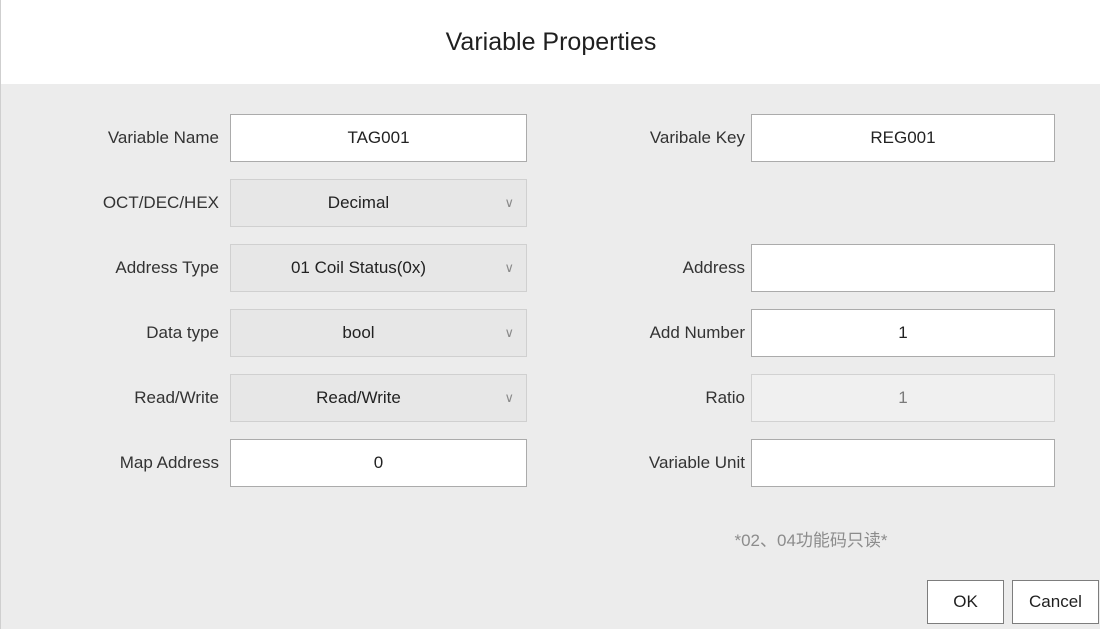 The width and height of the screenshot is (1100, 629). What do you see at coordinates (697, 137) in the screenshot?
I see `variable-key-label: Varibale Key` at bounding box center [697, 137].